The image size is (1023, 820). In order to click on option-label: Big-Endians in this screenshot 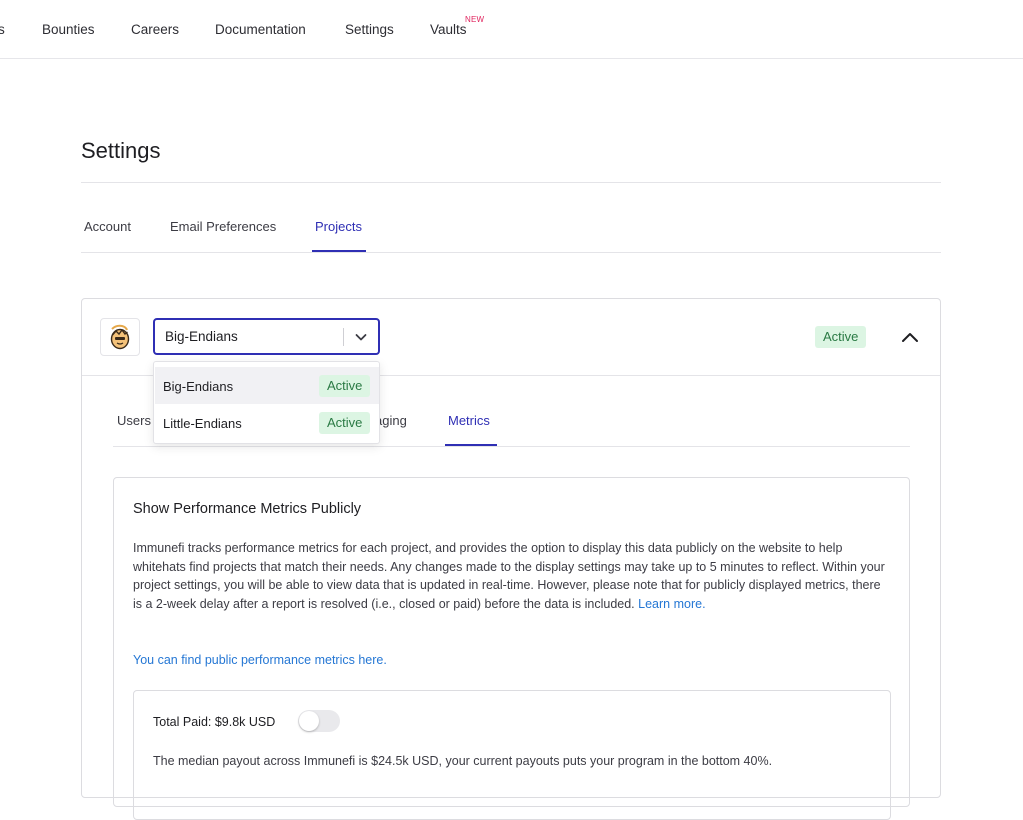, I will do `click(198, 386)`.